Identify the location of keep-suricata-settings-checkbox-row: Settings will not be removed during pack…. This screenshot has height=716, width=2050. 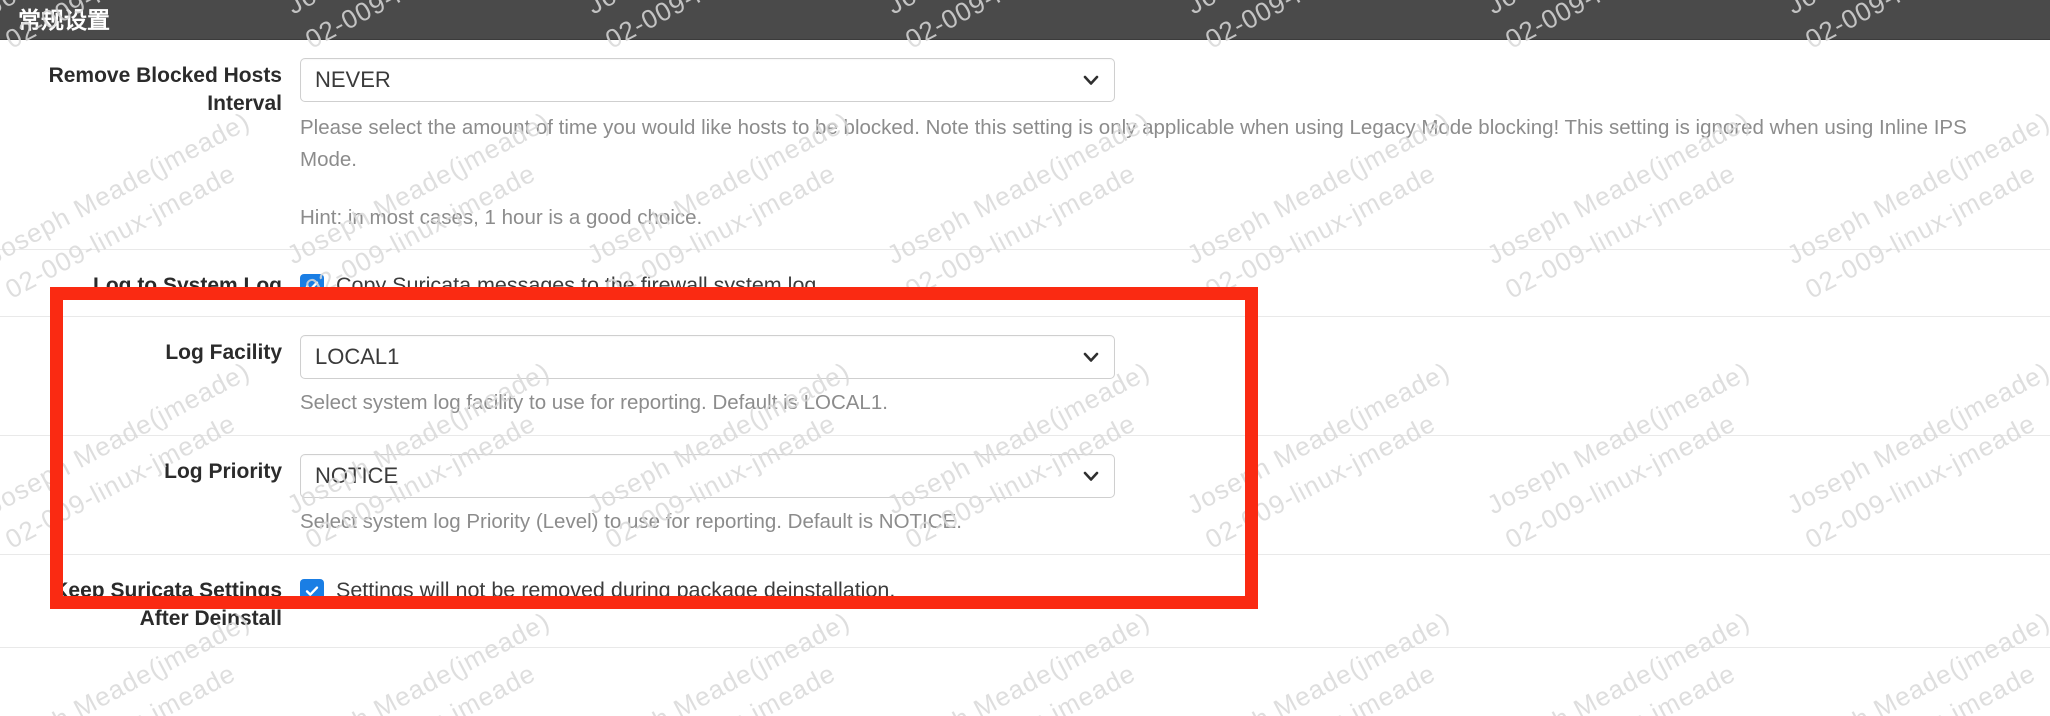
(1163, 589).